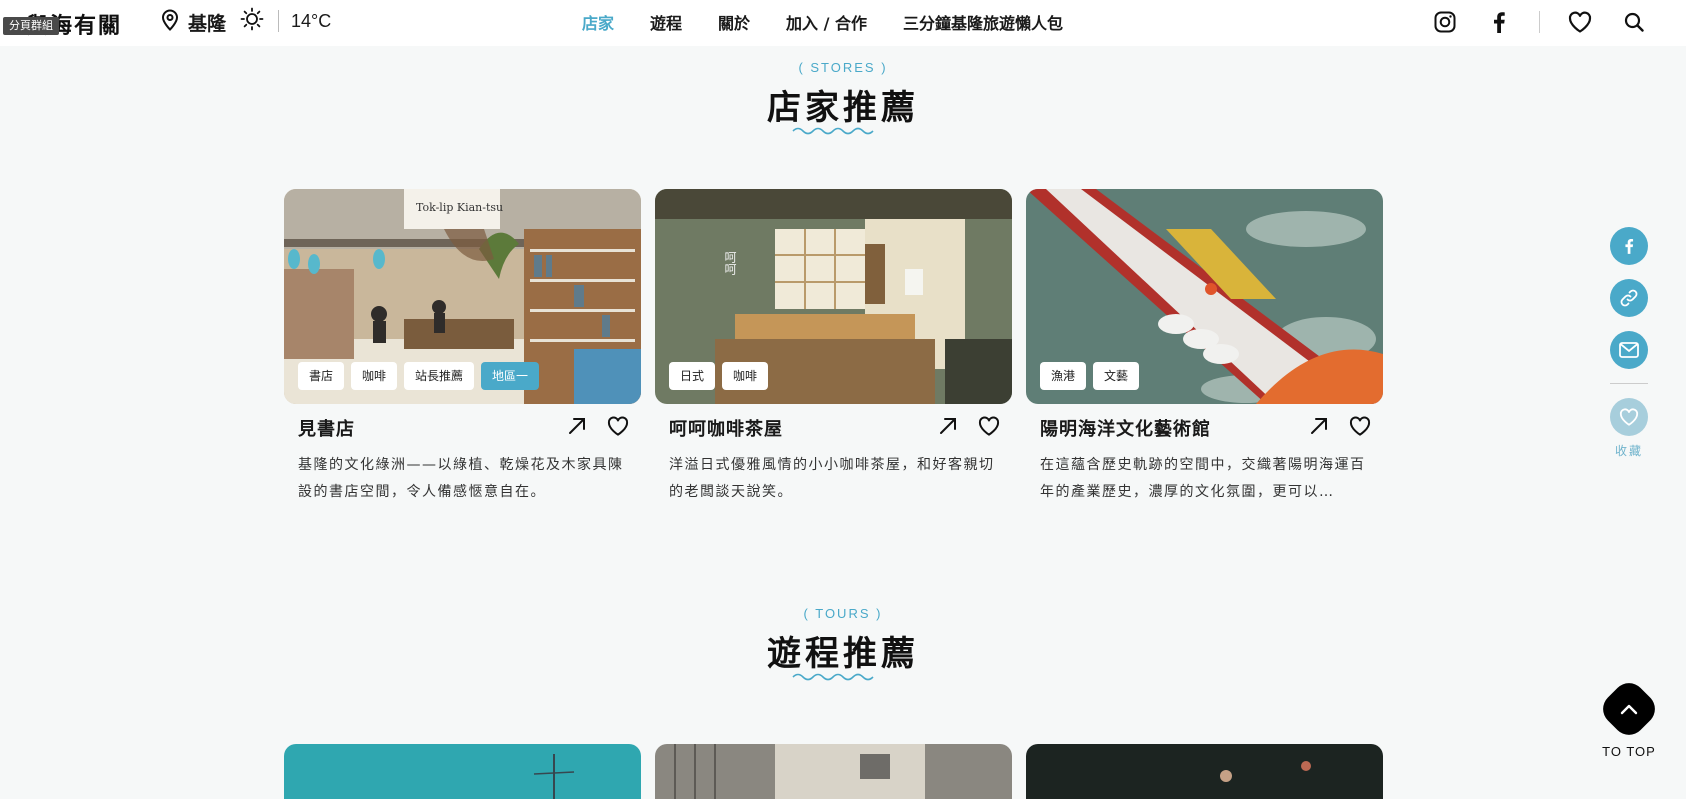 The width and height of the screenshot is (1686, 799). What do you see at coordinates (1116, 376) in the screenshot?
I see `tag-arts: 文藝` at bounding box center [1116, 376].